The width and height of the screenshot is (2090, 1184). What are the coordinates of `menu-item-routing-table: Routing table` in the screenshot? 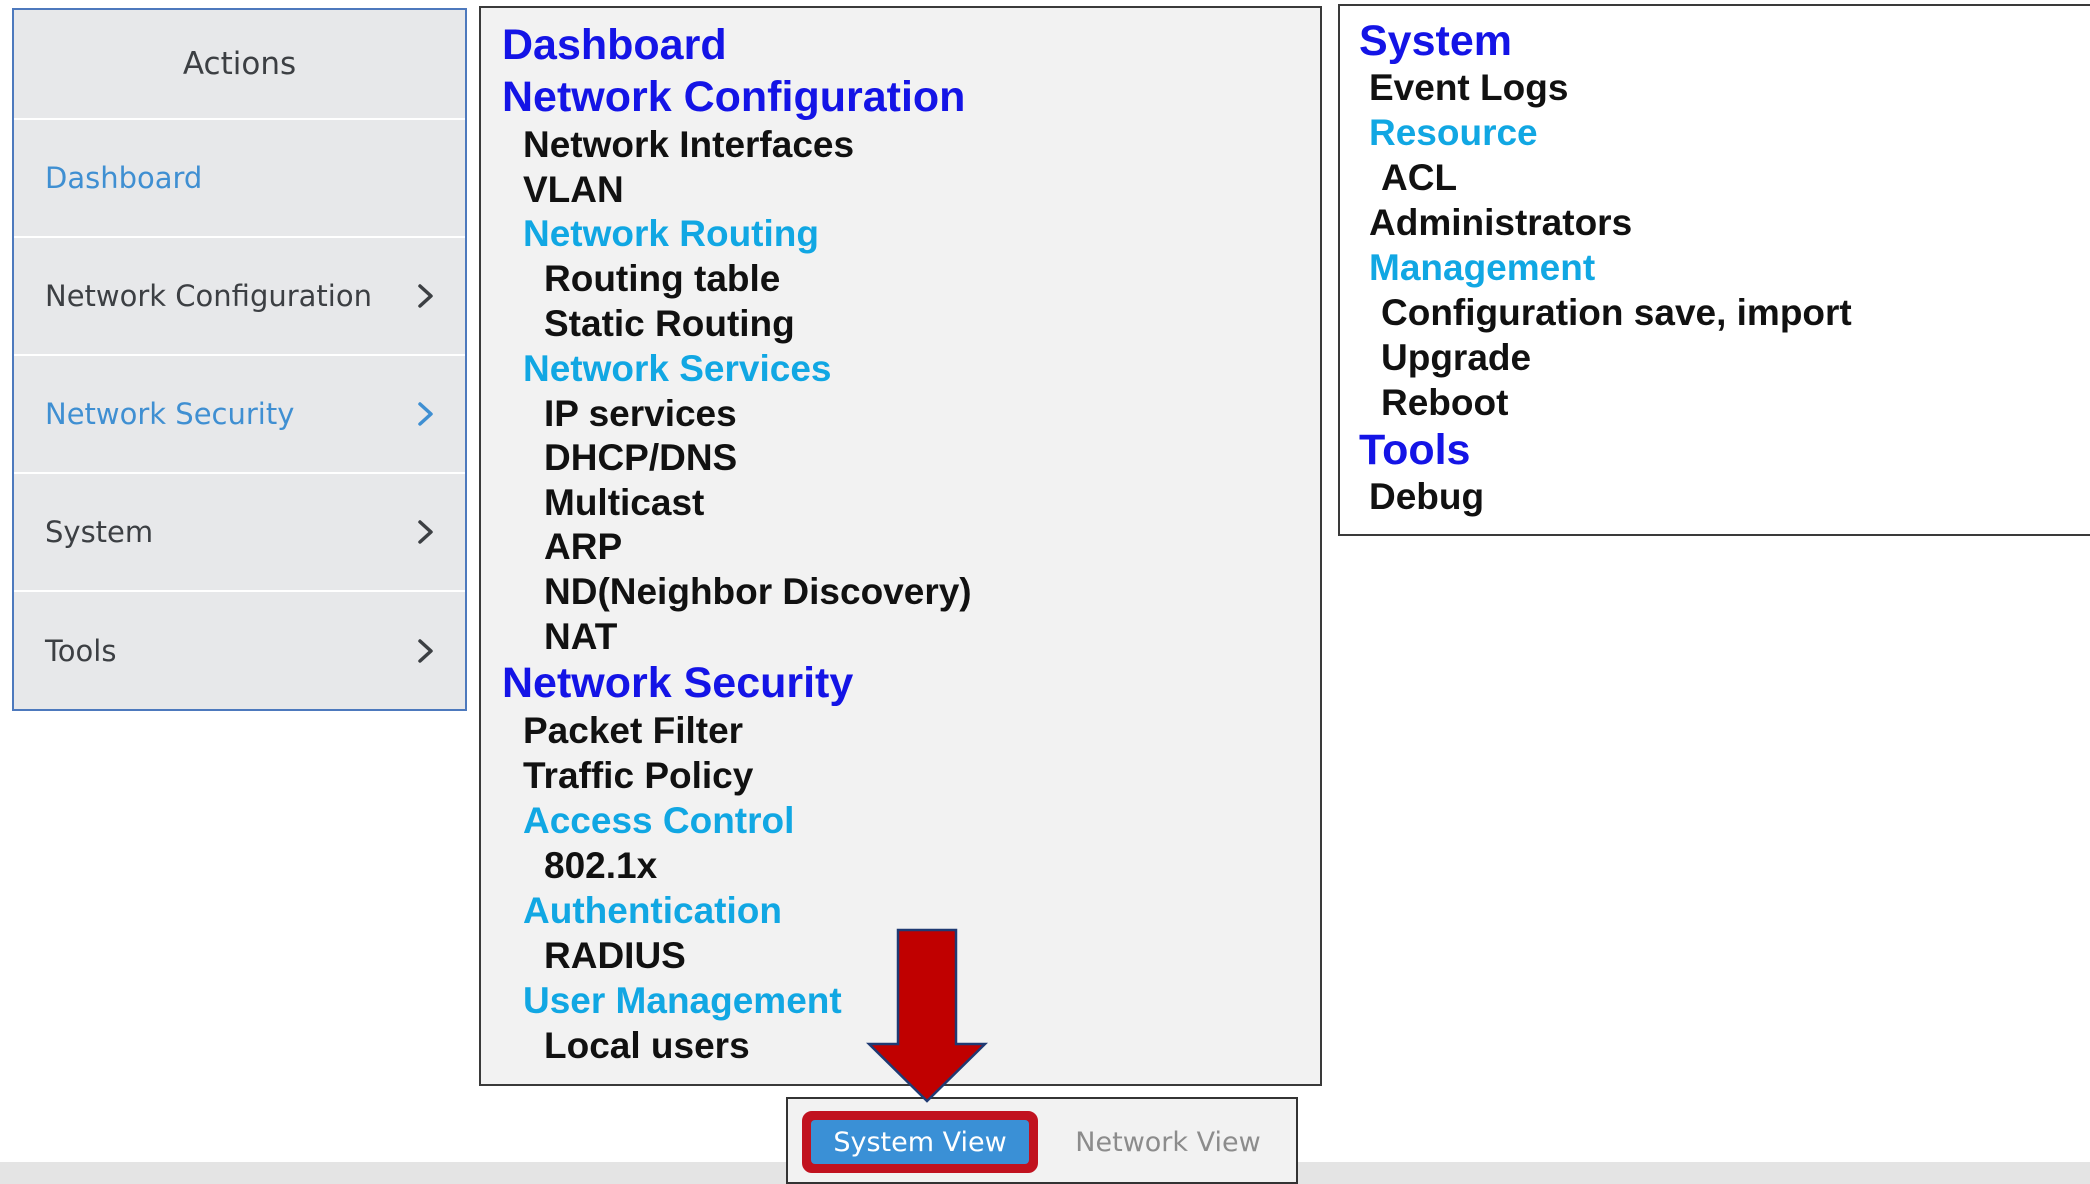 It's located at (662, 278).